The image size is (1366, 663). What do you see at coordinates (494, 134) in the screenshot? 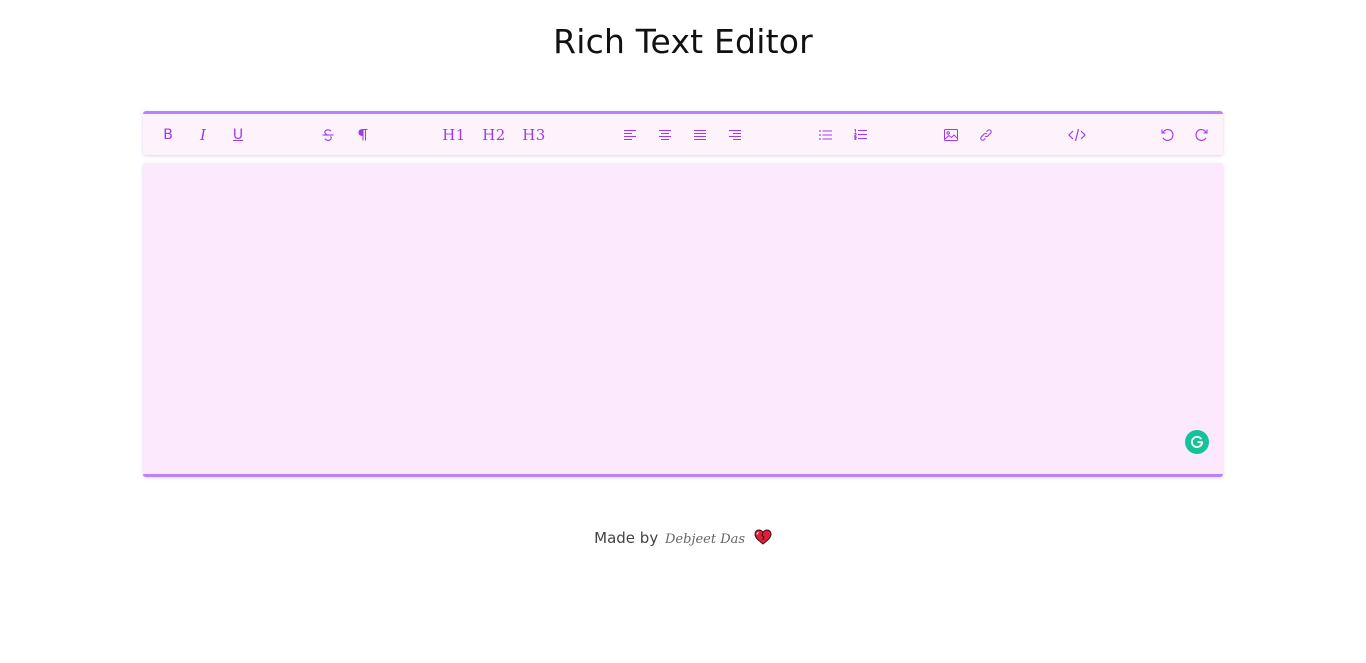
I see `heading-2-button: H2` at bounding box center [494, 134].